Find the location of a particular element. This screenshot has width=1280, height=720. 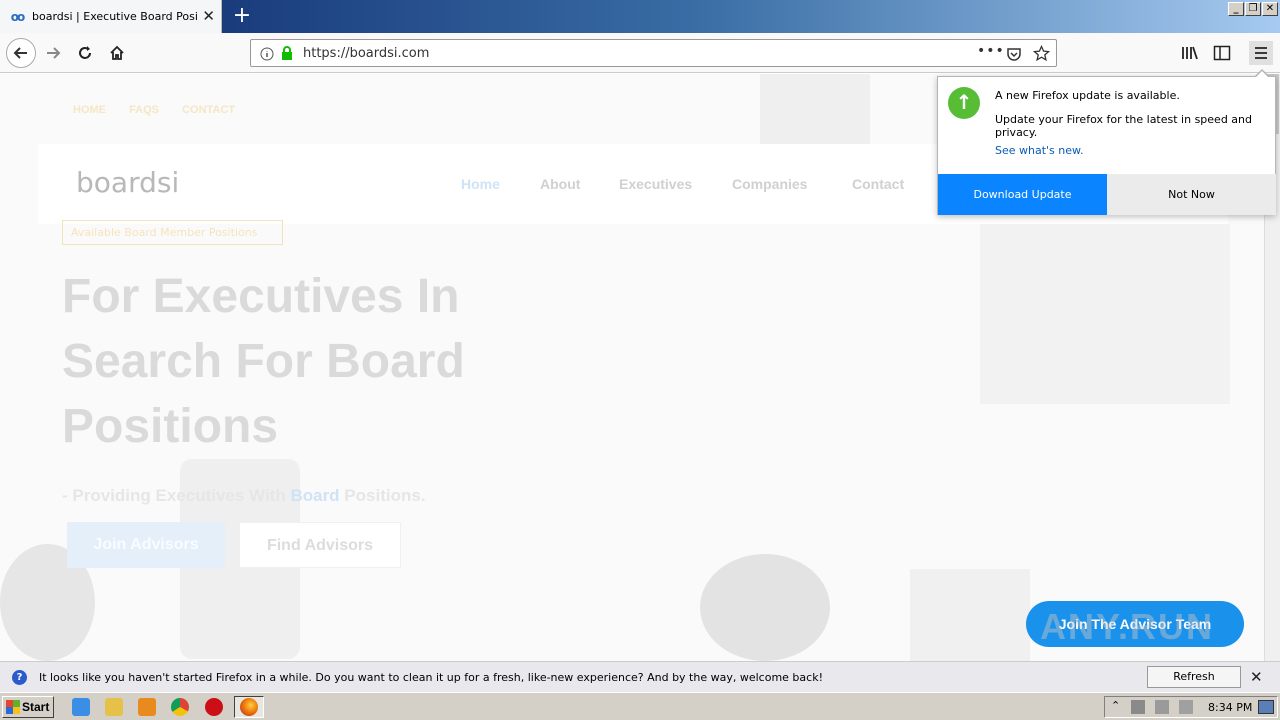

top-link-faqs: FAQS is located at coordinates (144, 110).